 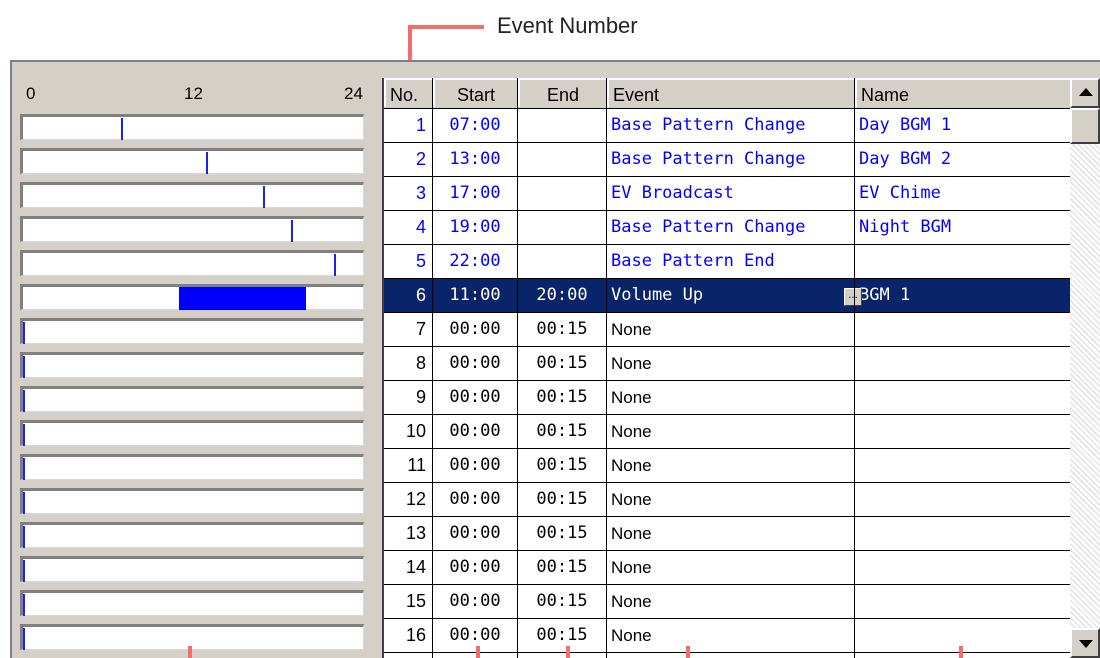 I want to click on table-row: 15 00:00 00:15 None, so click(x=728, y=602).